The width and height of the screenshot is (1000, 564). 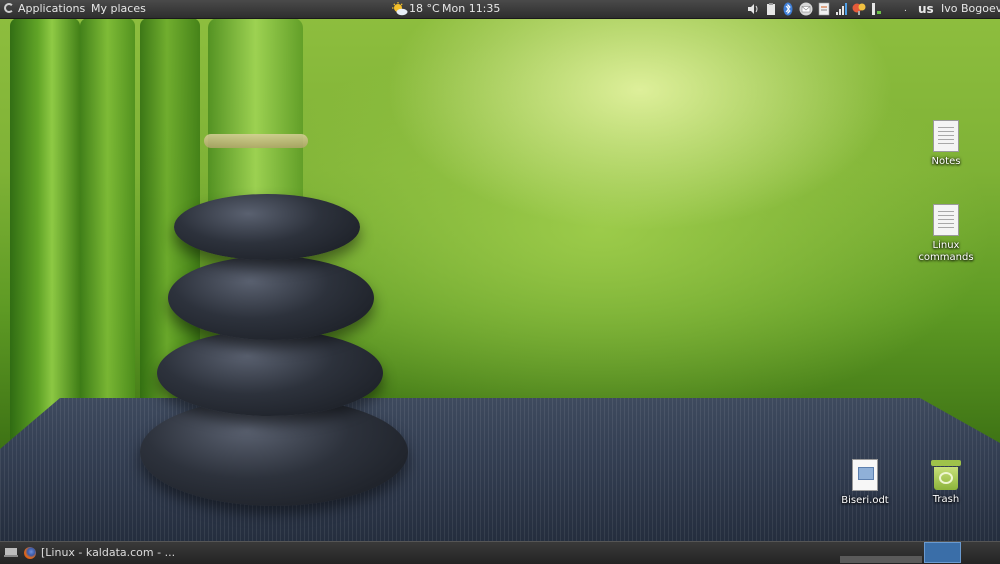 What do you see at coordinates (946, 161) in the screenshot?
I see `desktop-icon-label: Notes` at bounding box center [946, 161].